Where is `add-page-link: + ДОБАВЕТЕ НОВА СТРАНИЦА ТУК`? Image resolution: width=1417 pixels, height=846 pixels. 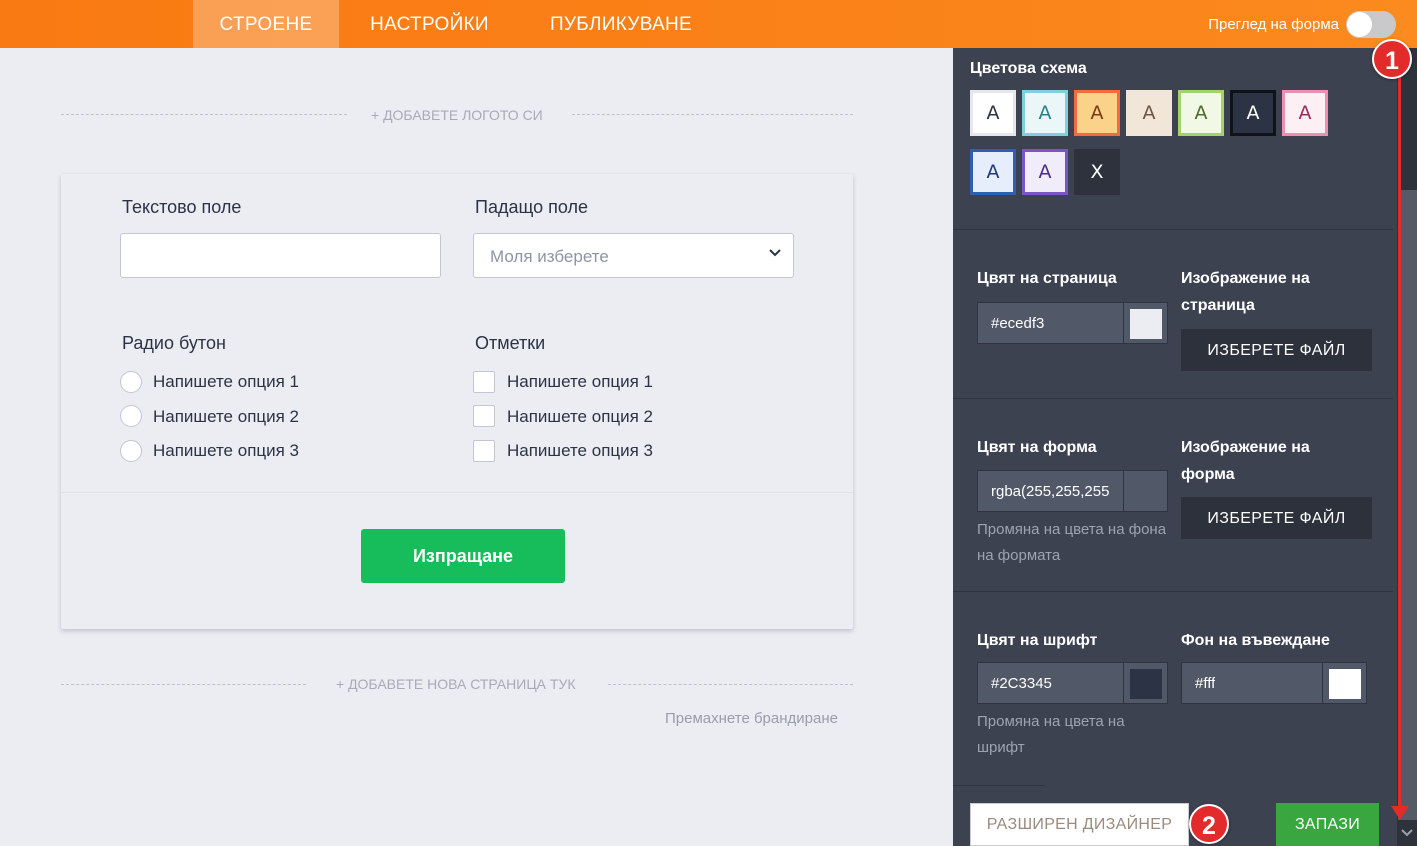
add-page-link: + ДОБАВЕТЕ НОВА СТРАНИЦА ТУК is located at coordinates (456, 684).